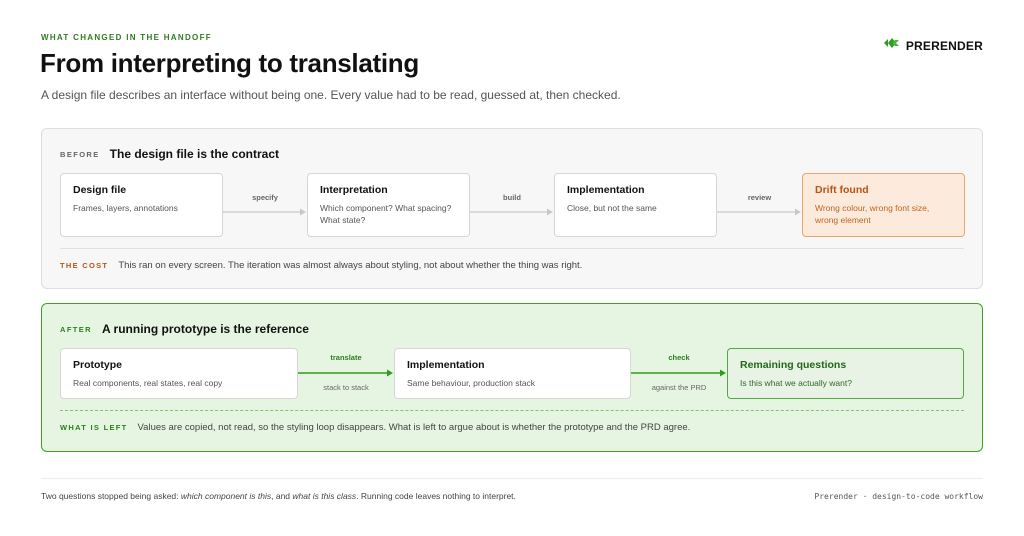 This screenshot has height=536, width=1024. I want to click on connector-specify: specify, so click(265, 208).